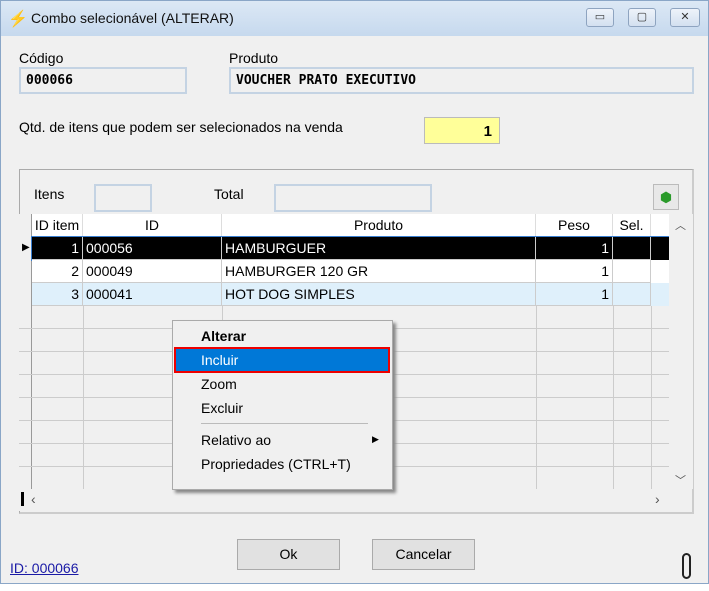 The width and height of the screenshot is (709, 591). I want to click on menu-separator, so click(284, 423).